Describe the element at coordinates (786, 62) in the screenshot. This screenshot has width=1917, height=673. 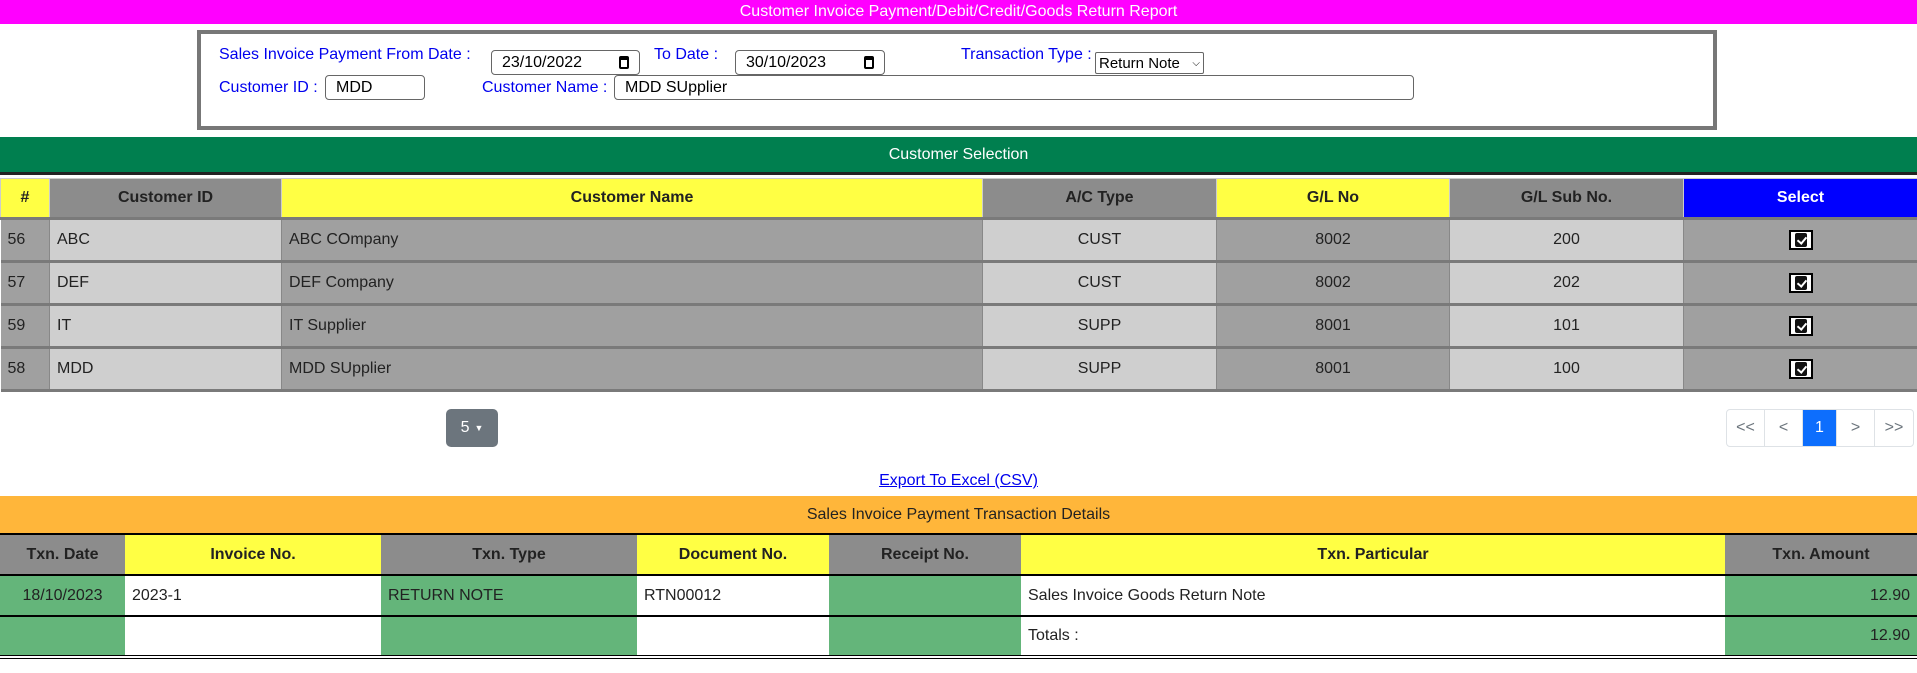
I see `to-date-value: 30/10/2023` at that location.